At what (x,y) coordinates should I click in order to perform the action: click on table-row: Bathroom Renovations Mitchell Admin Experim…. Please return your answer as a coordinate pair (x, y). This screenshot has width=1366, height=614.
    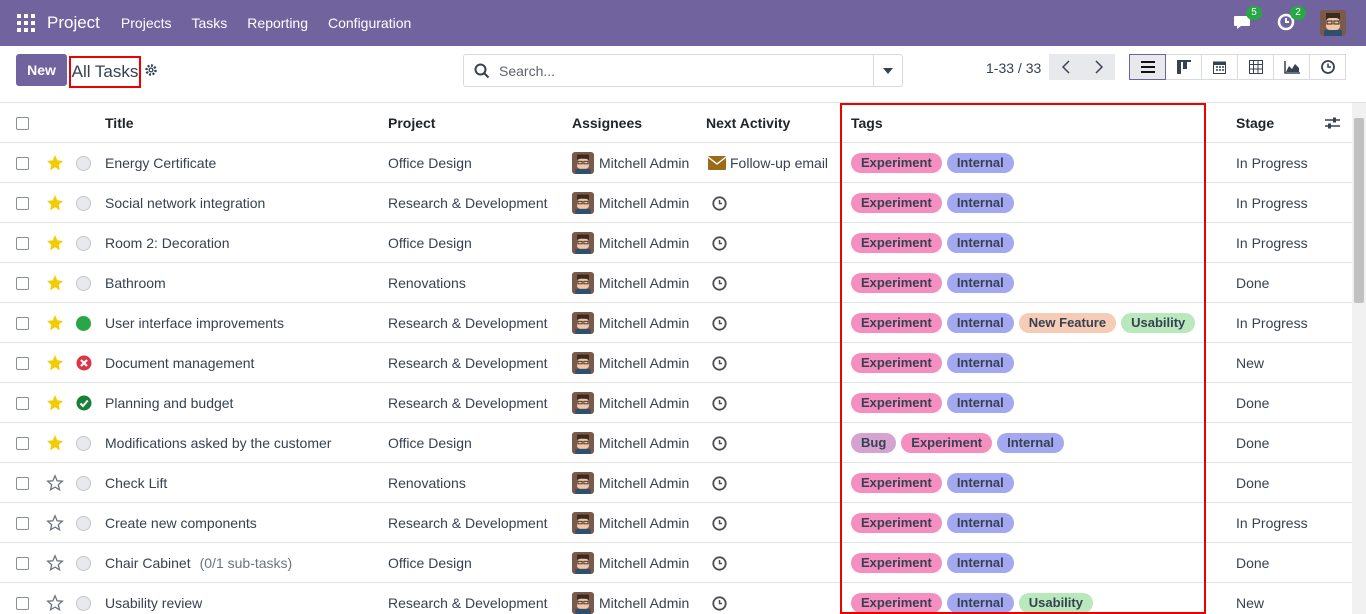
    Looking at the image, I should click on (676, 283).